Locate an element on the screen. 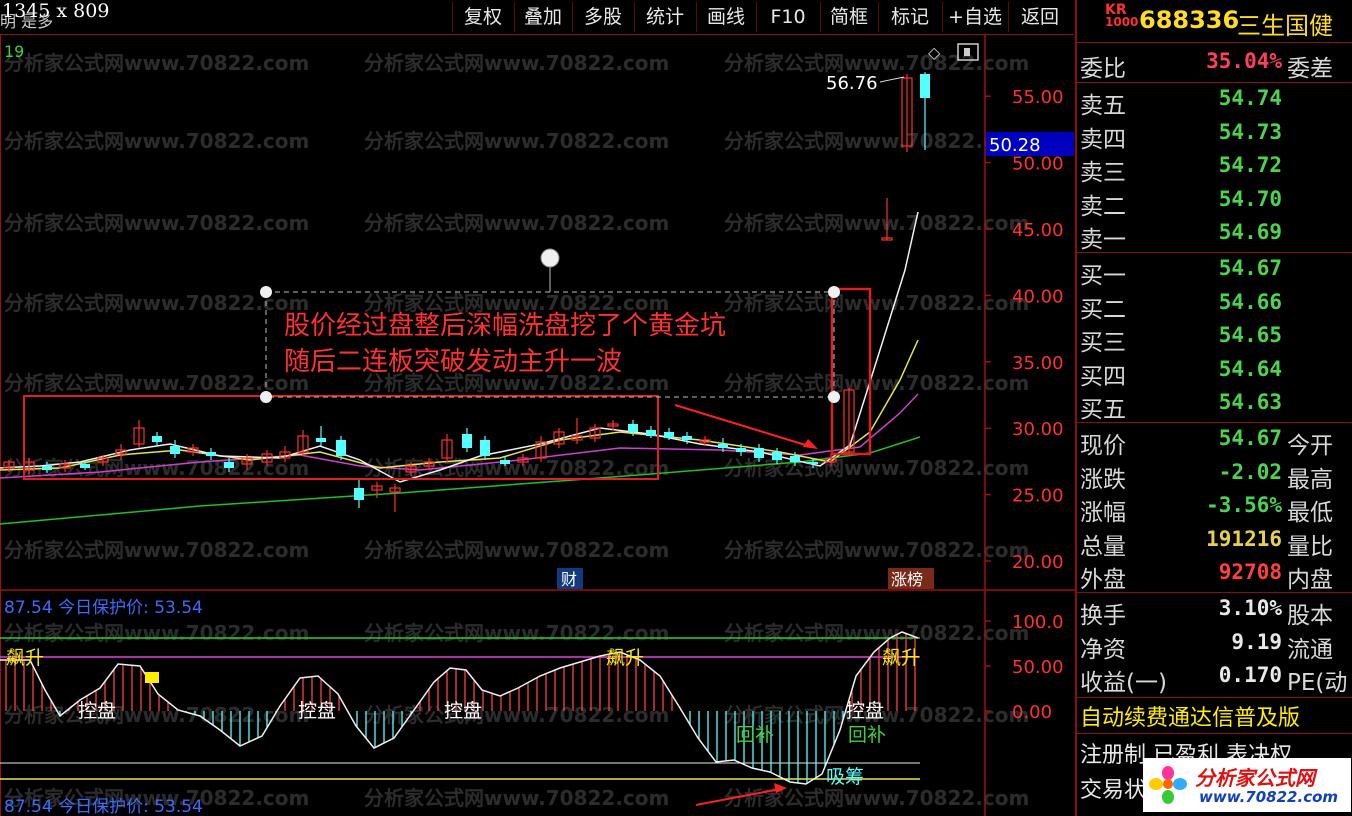  window-toggle-icon-inner is located at coordinates (967, 52).